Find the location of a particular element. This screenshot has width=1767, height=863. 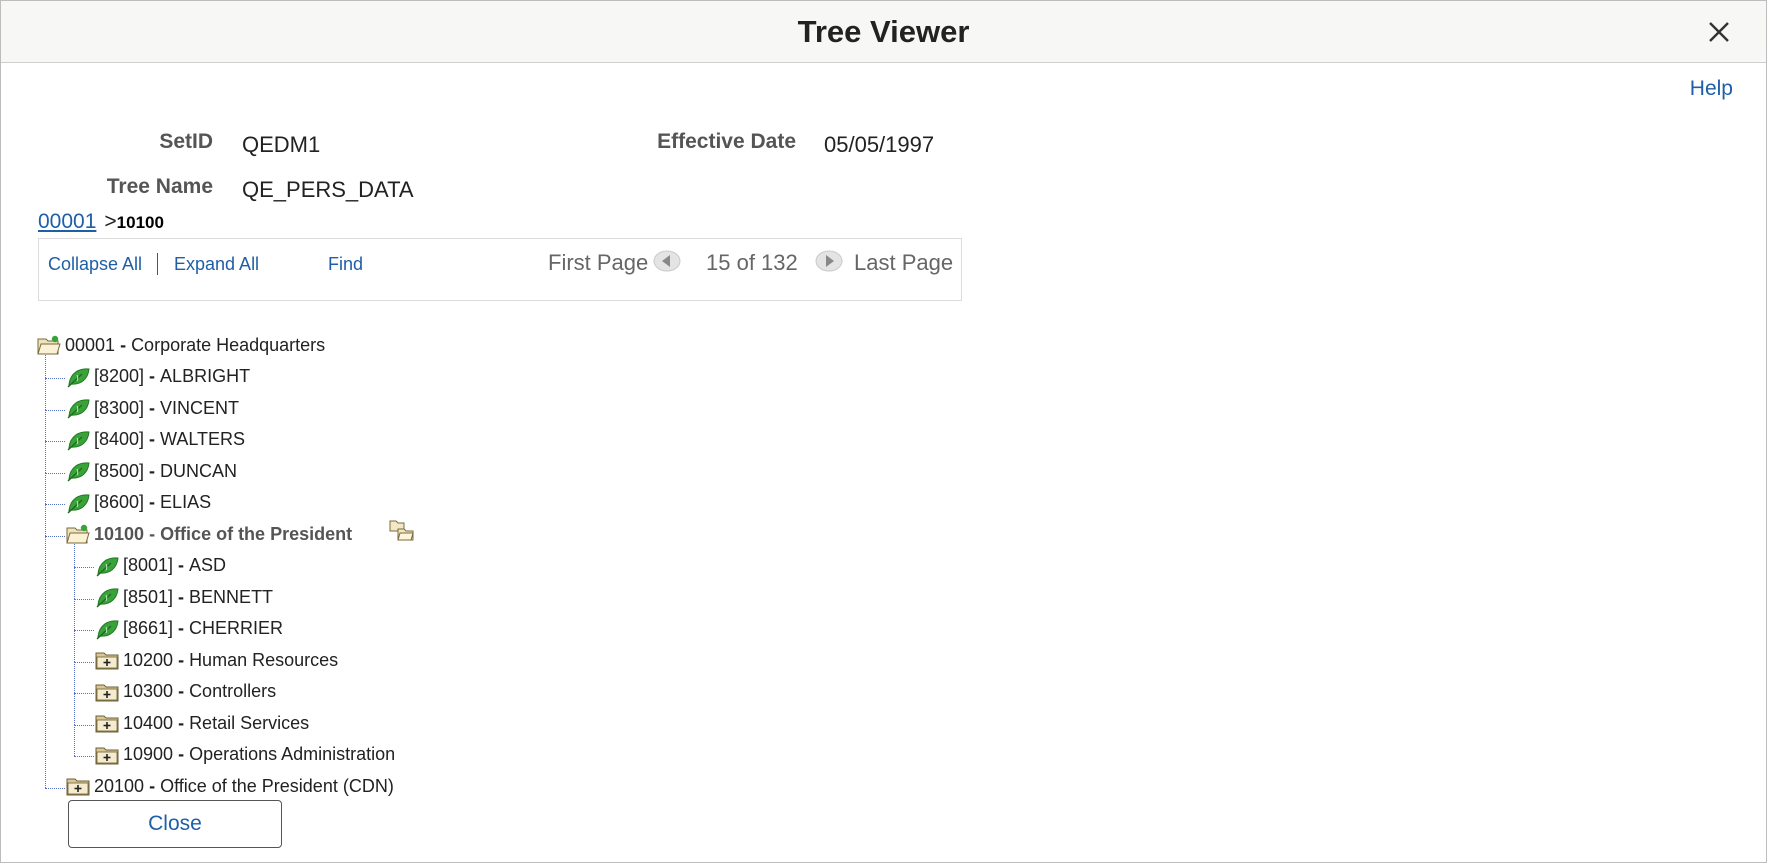

tree-node: 10300 - Controllers is located at coordinates (185, 692).